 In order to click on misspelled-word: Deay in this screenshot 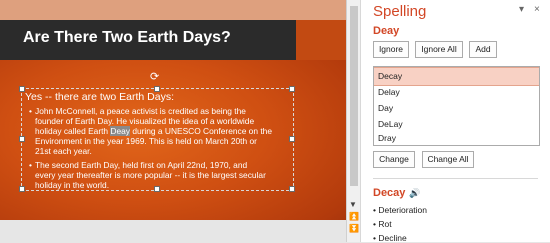, I will do `click(386, 31)`.